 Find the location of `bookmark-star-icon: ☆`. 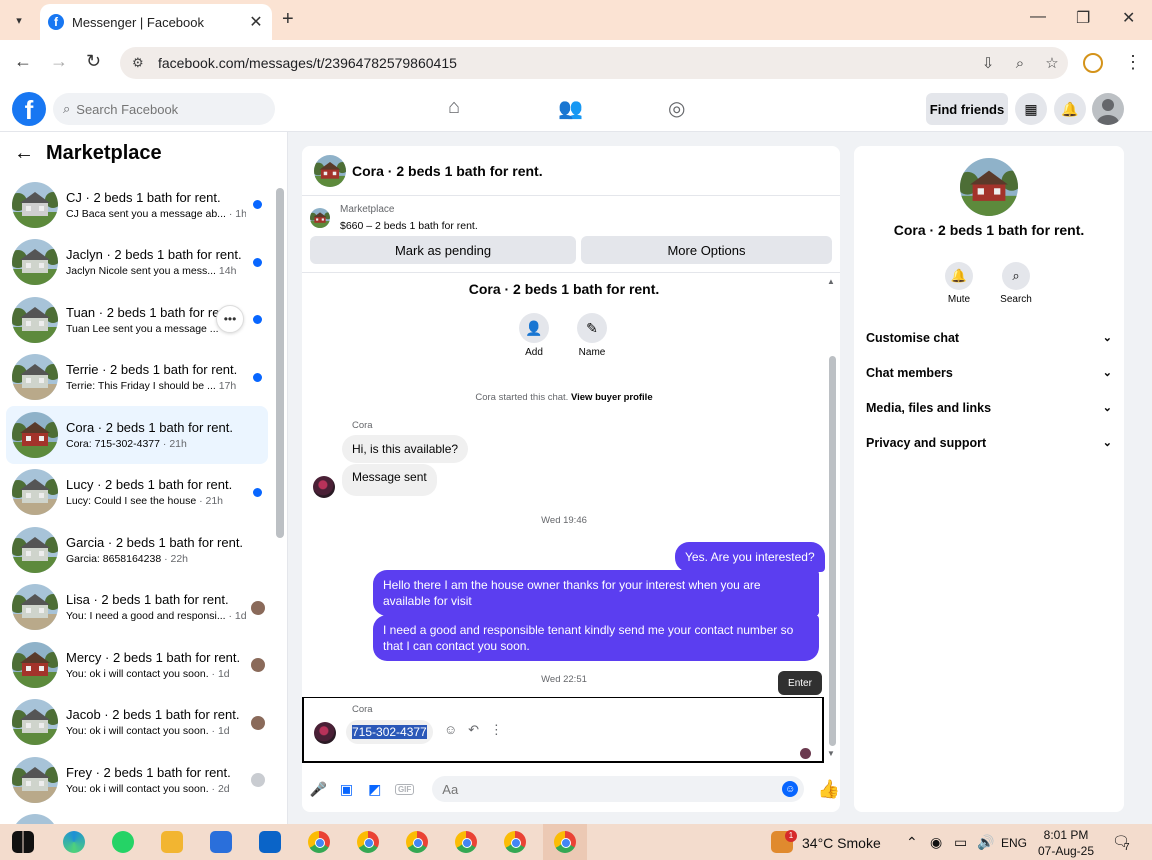

bookmark-star-icon: ☆ is located at coordinates (1052, 63).